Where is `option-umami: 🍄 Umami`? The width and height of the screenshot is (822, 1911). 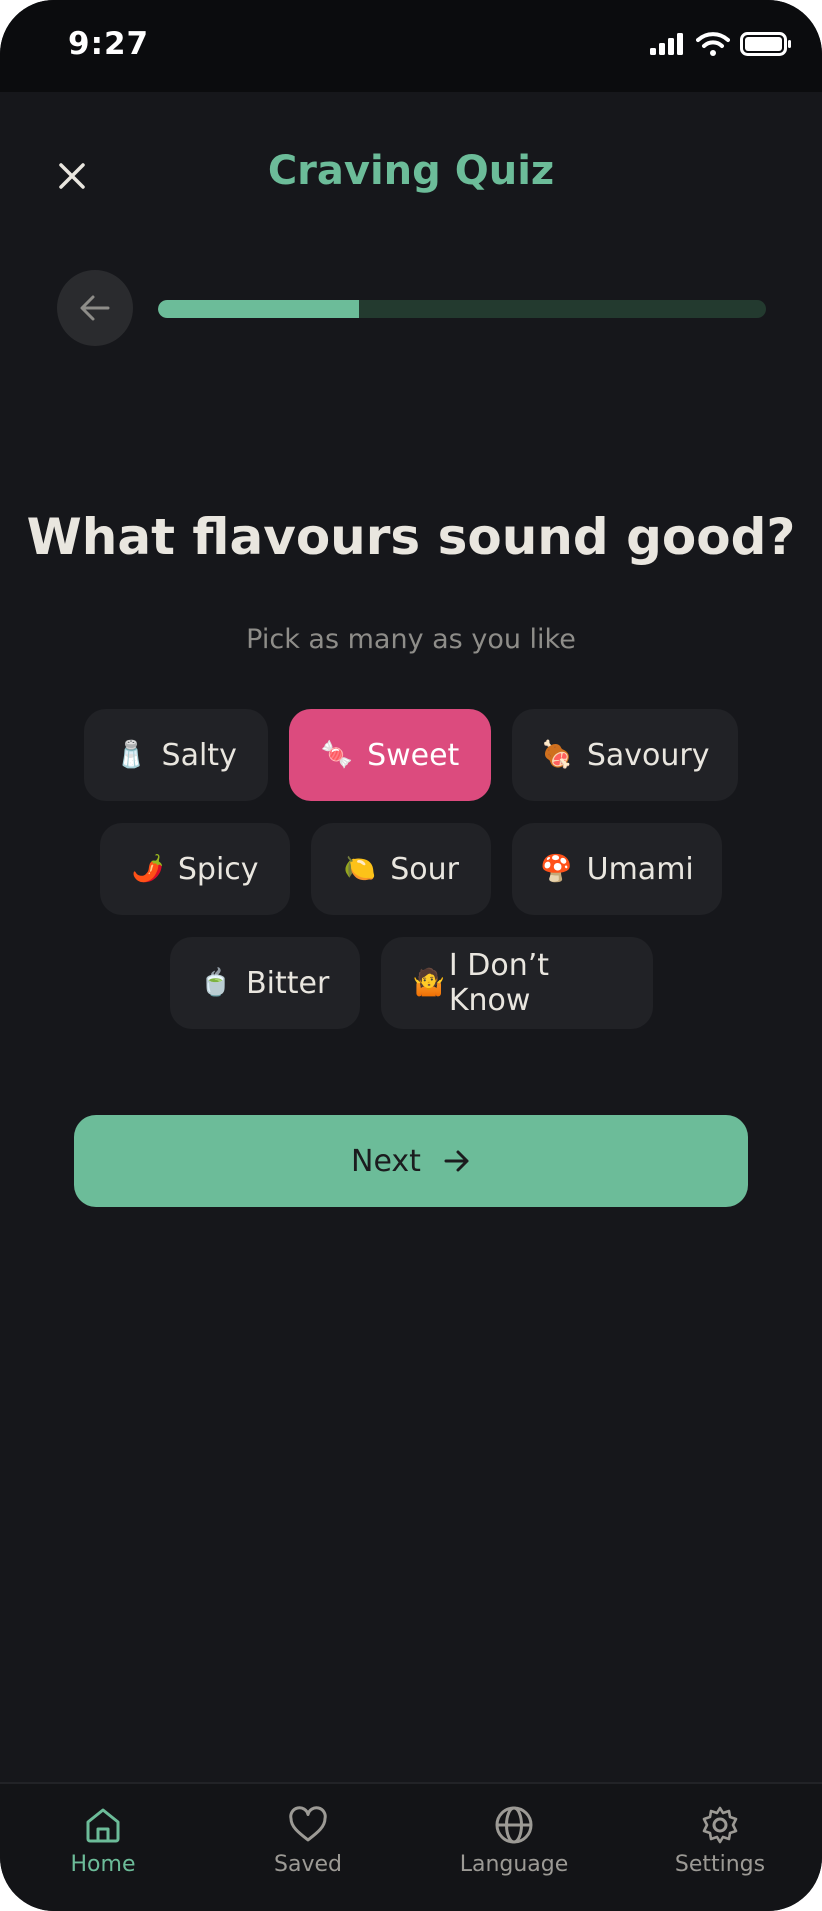 option-umami: 🍄 Umami is located at coordinates (617, 869).